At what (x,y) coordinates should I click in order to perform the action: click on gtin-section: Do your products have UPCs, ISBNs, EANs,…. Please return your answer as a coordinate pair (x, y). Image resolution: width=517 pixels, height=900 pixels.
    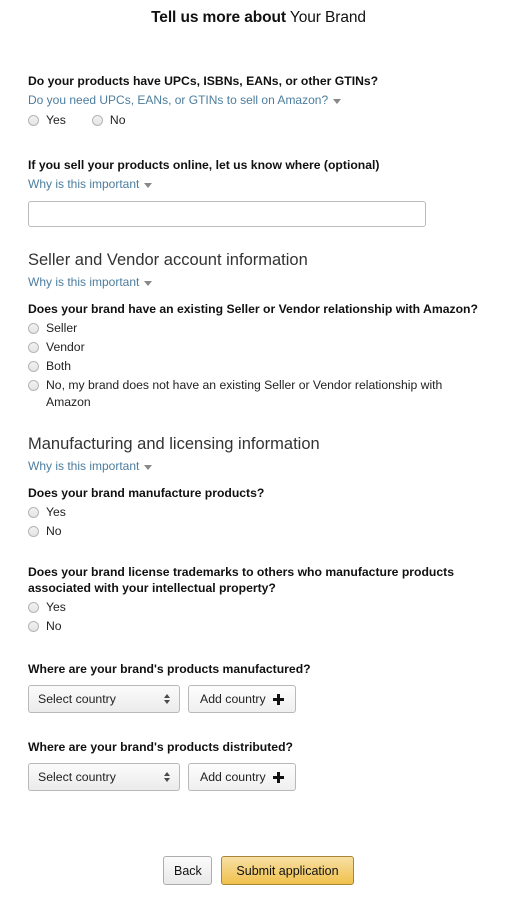
    Looking at the image, I should click on (258, 102).